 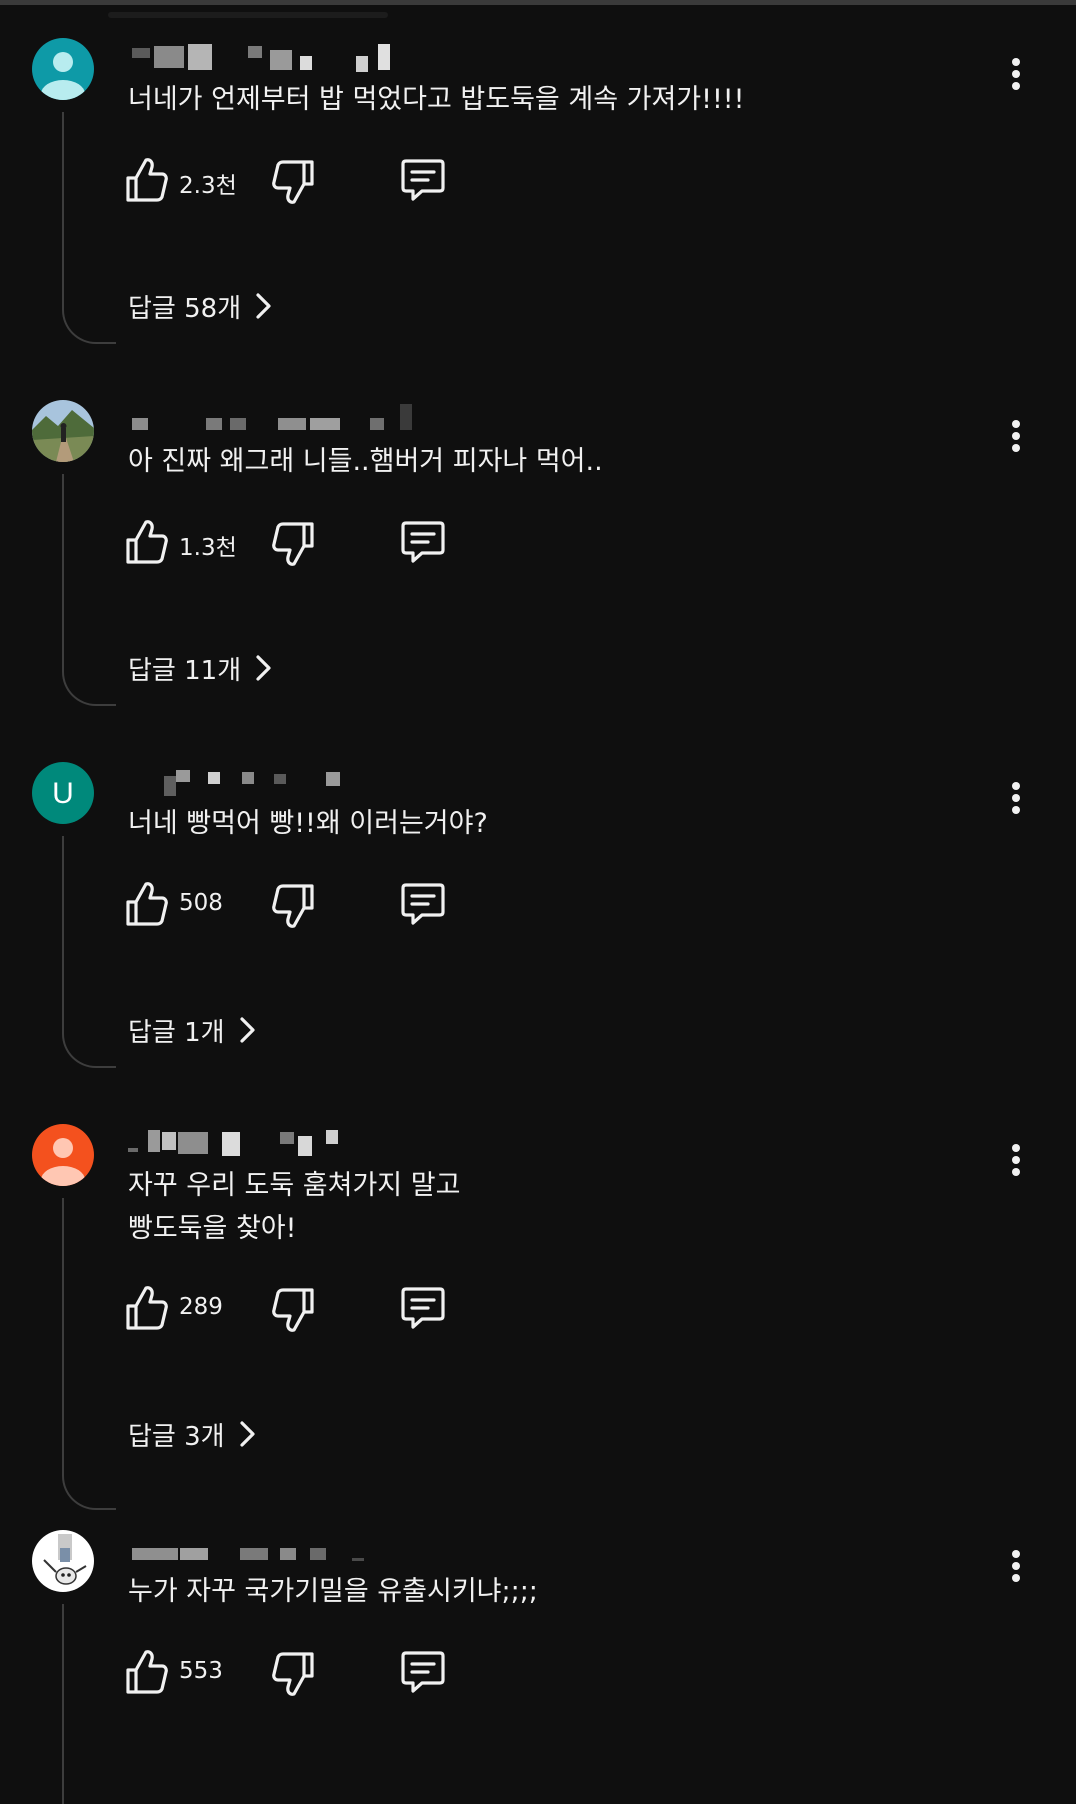 I want to click on replies-label: 답글 58개, so click(x=185, y=308).